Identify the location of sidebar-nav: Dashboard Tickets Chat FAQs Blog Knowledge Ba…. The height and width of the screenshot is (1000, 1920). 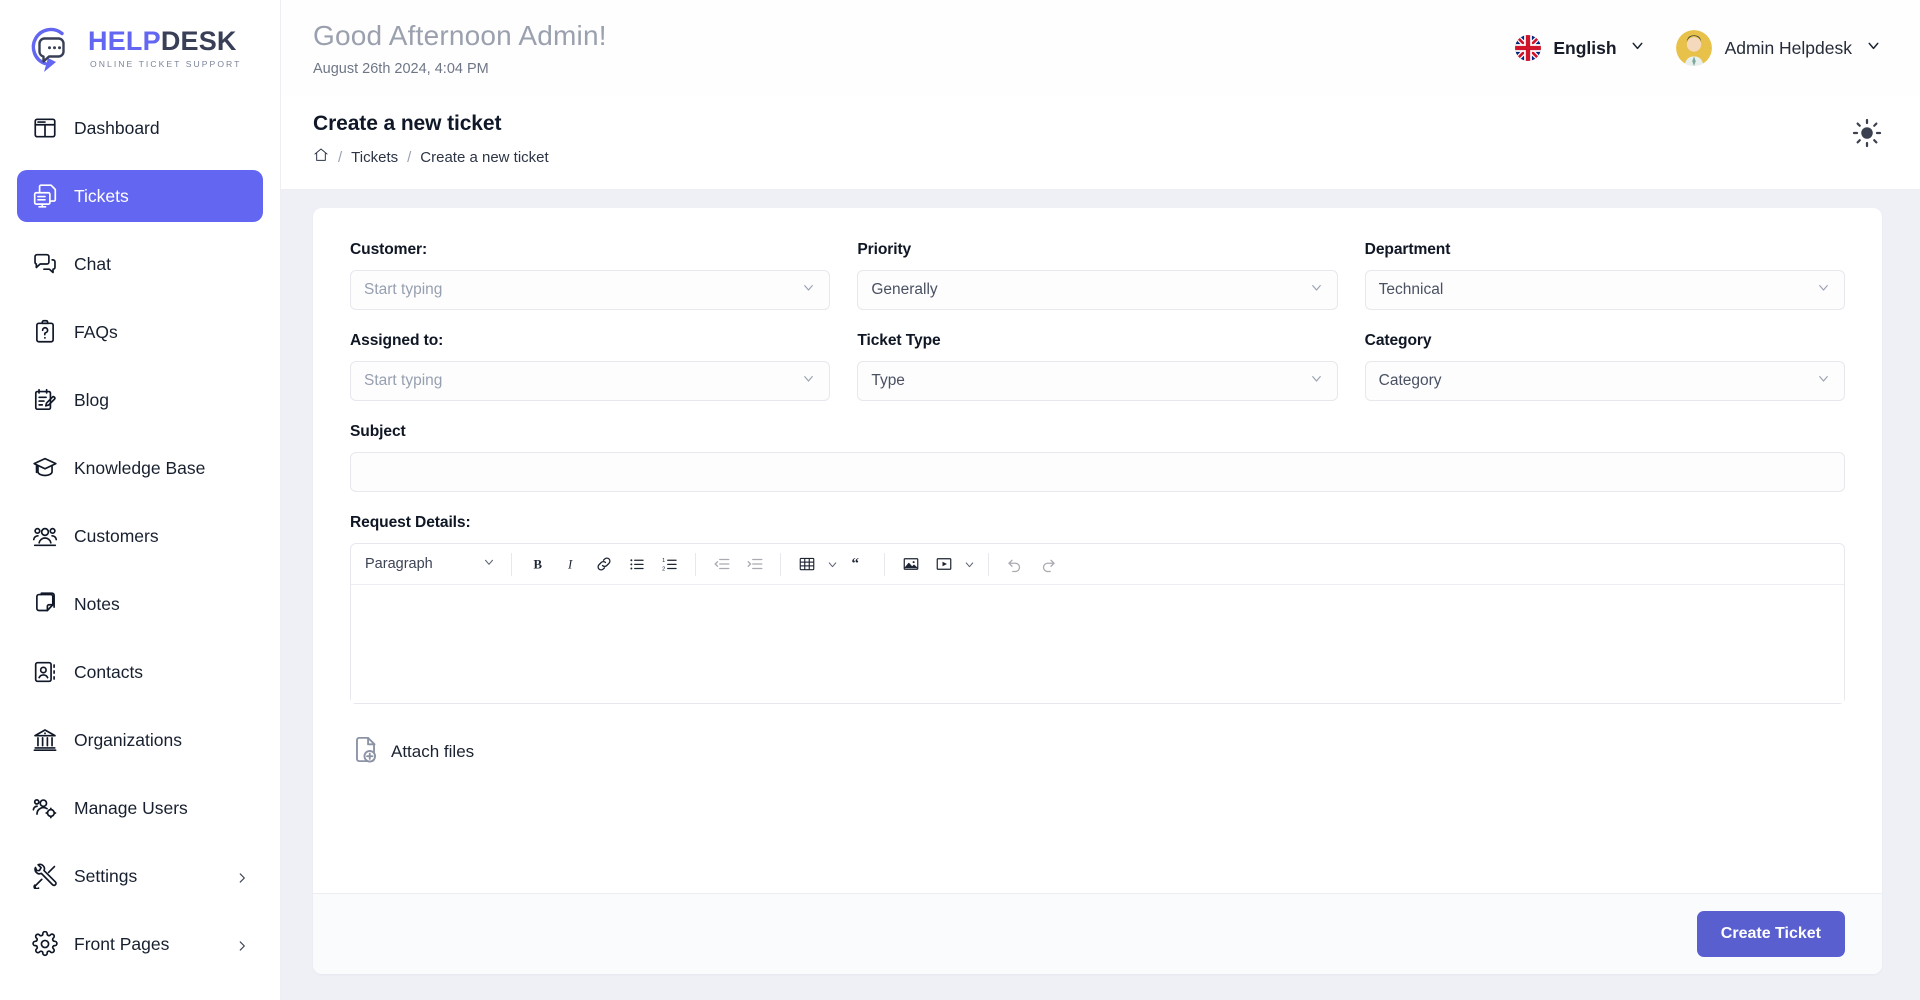
(140, 548).